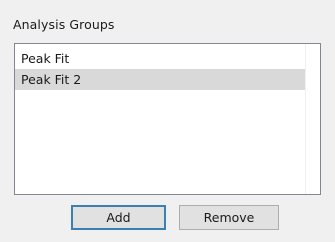 This screenshot has width=335, height=242. Describe the element at coordinates (64, 24) in the screenshot. I see `group-title: Analysis Groups` at that location.